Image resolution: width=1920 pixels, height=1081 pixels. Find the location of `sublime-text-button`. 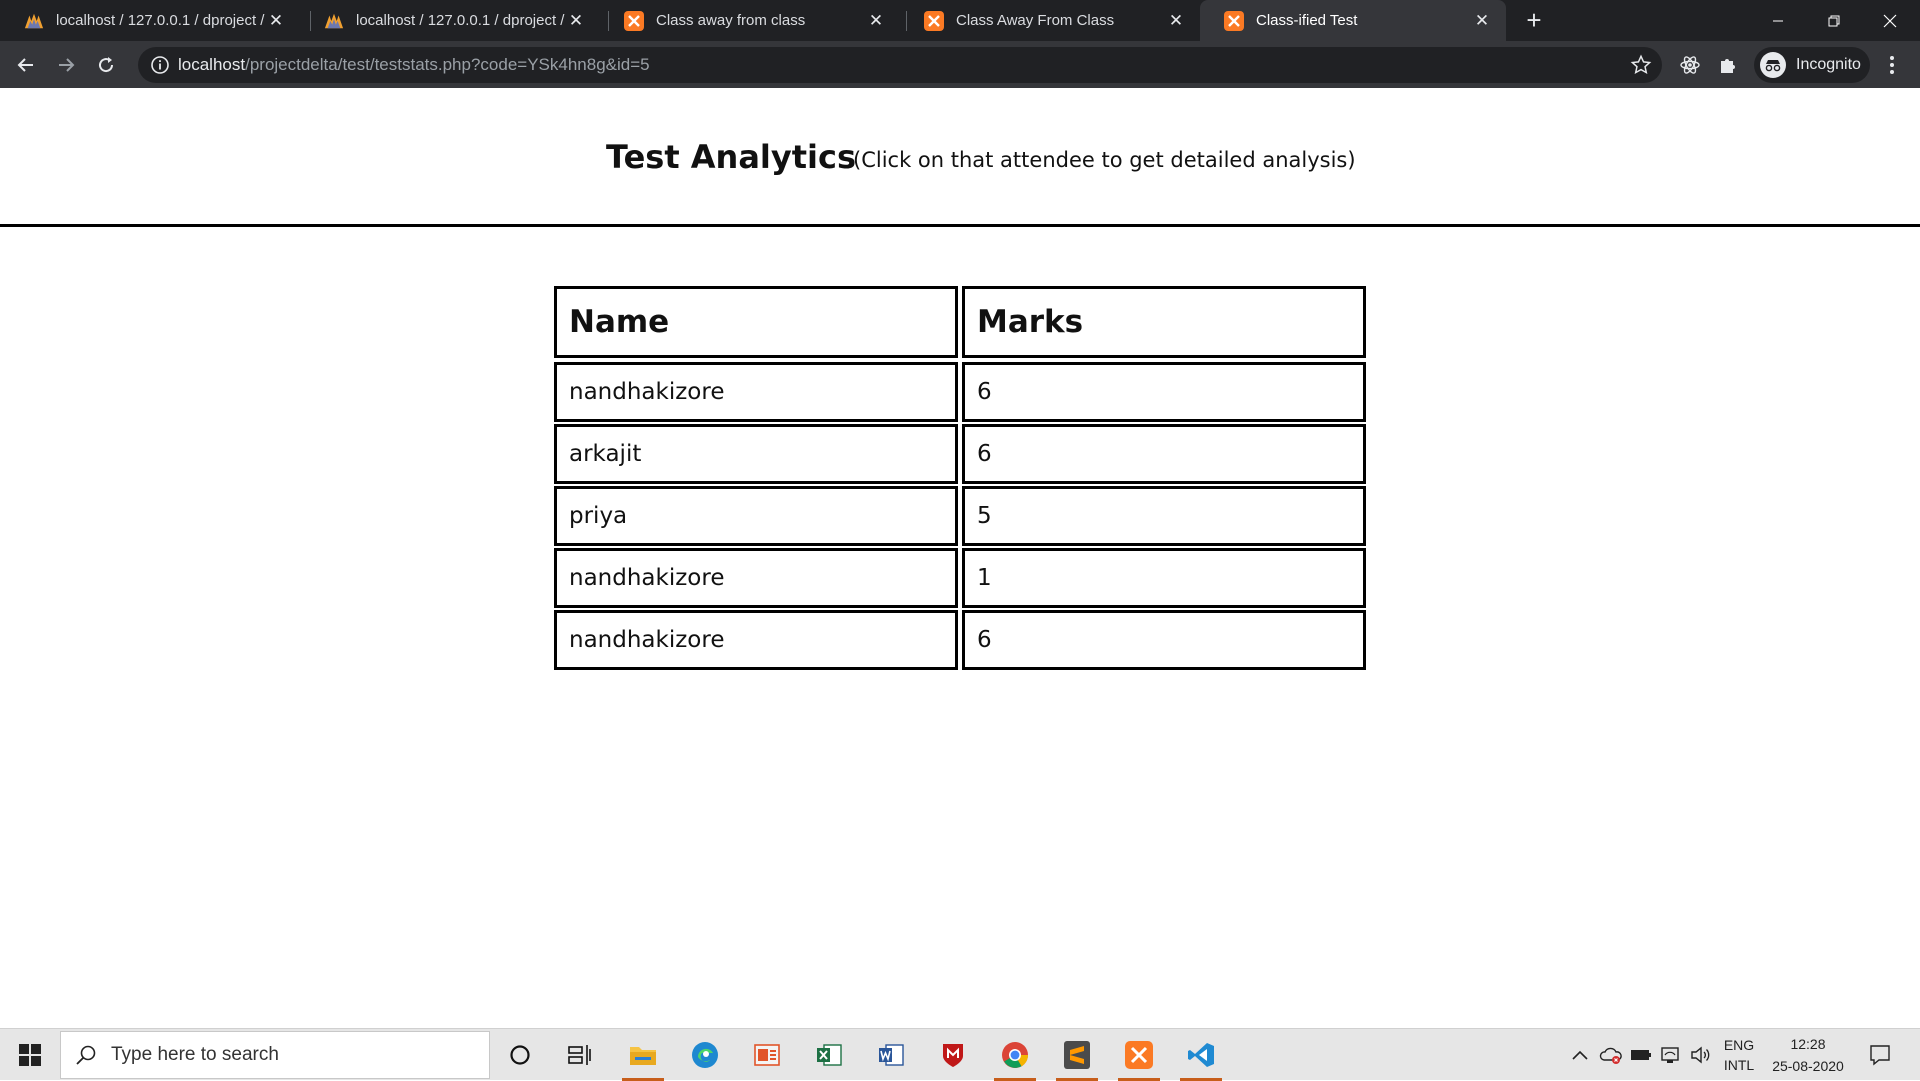

sublime-text-button is located at coordinates (1077, 1055).